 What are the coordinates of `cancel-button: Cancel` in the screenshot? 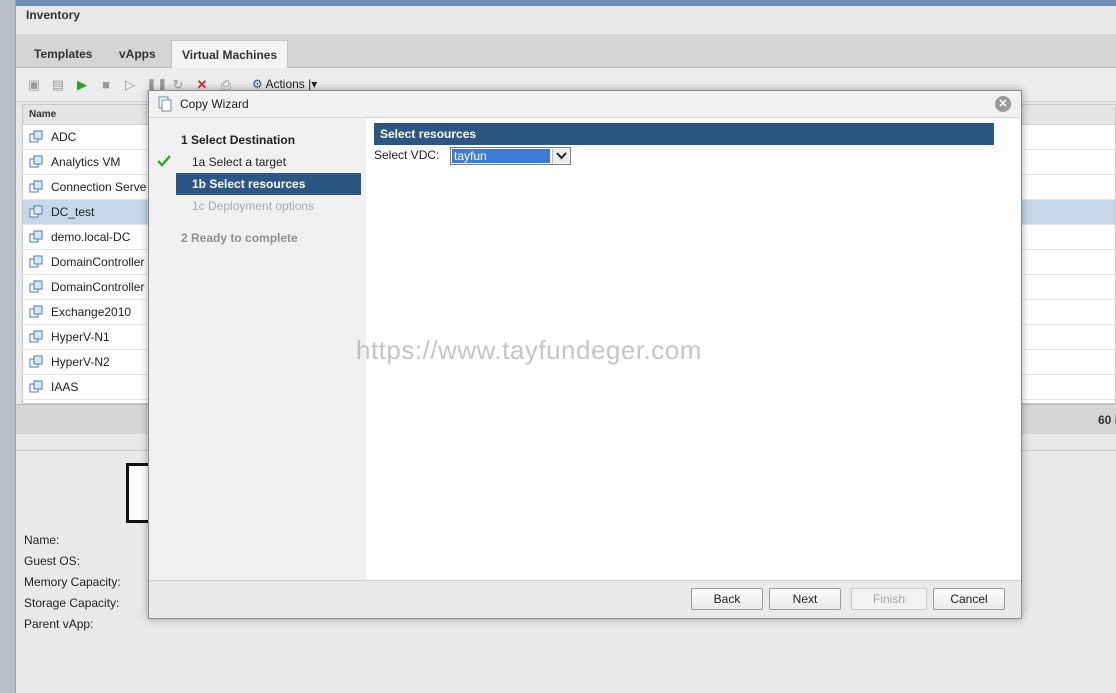 It's located at (969, 599).